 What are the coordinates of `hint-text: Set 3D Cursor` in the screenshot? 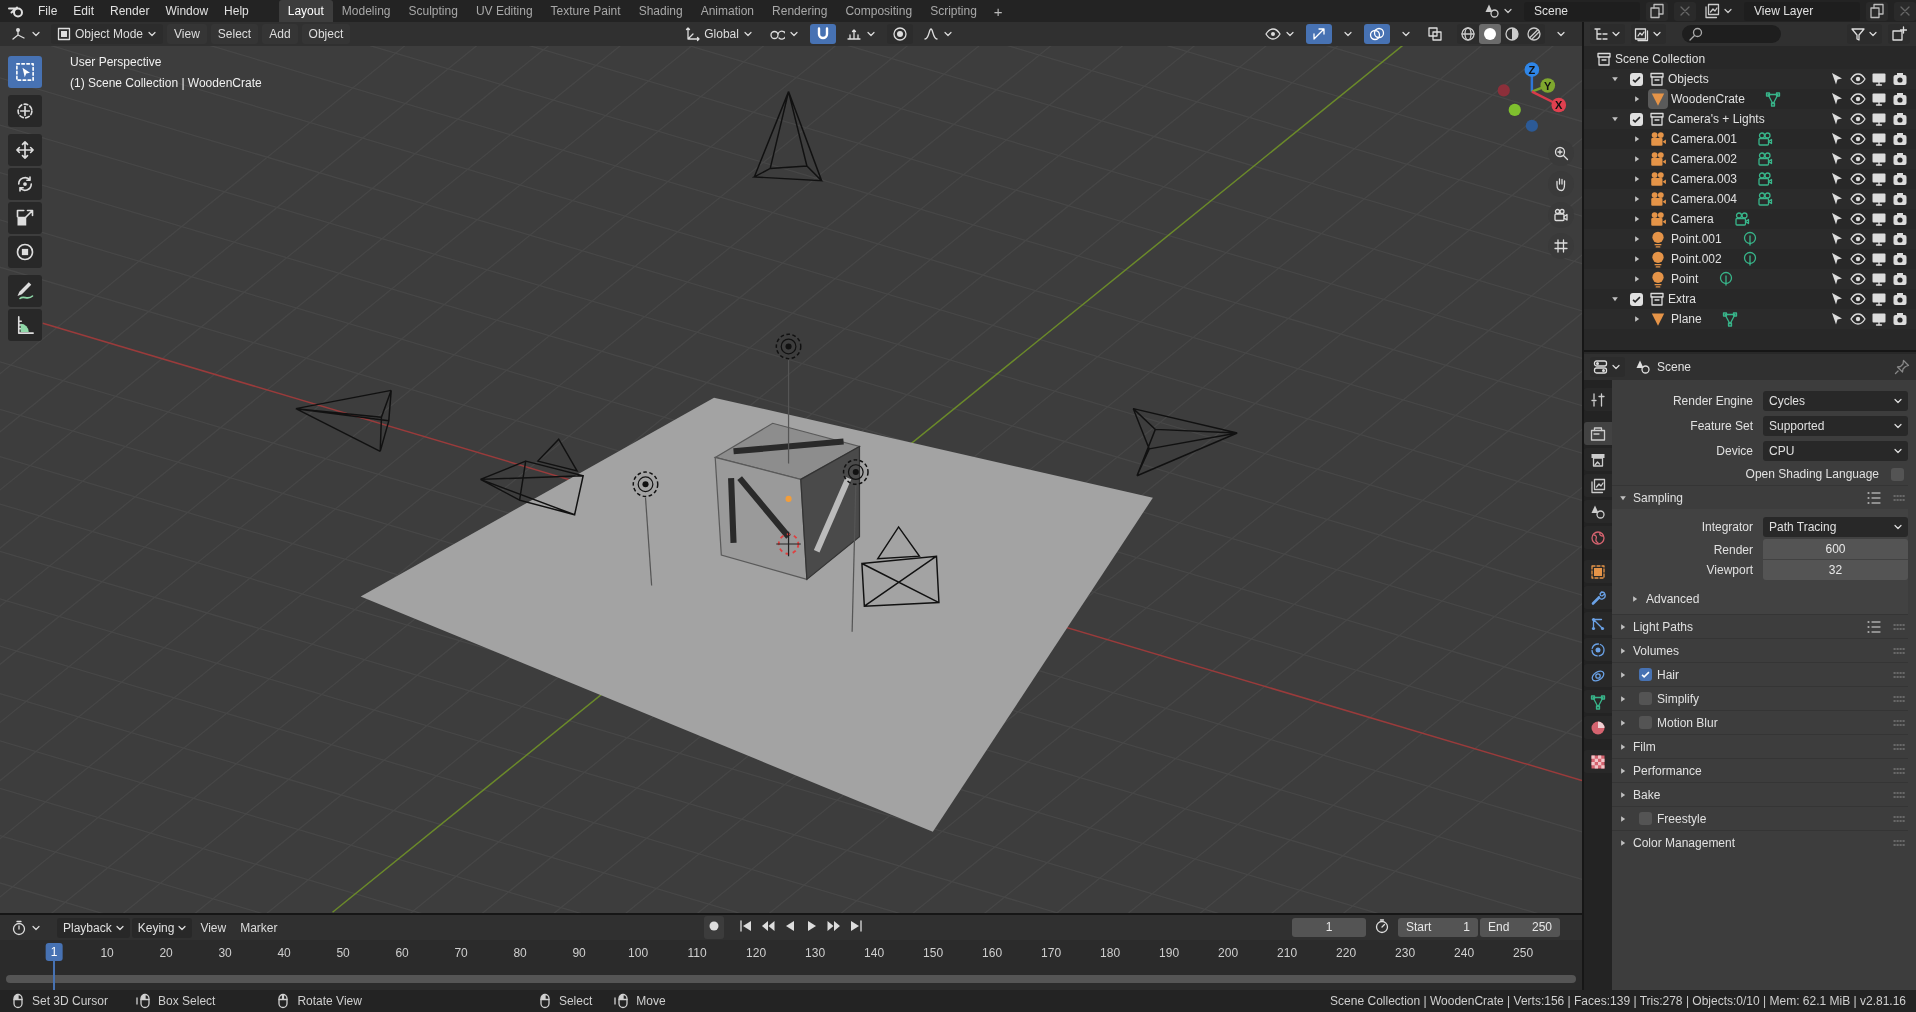 It's located at (70, 1001).